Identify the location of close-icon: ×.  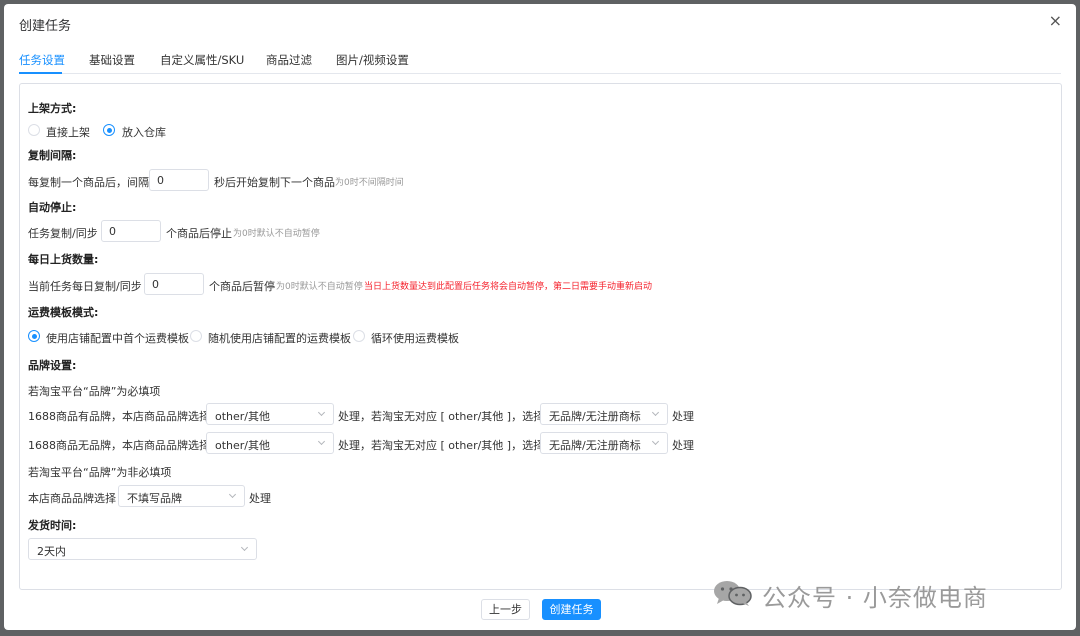
(1055, 21).